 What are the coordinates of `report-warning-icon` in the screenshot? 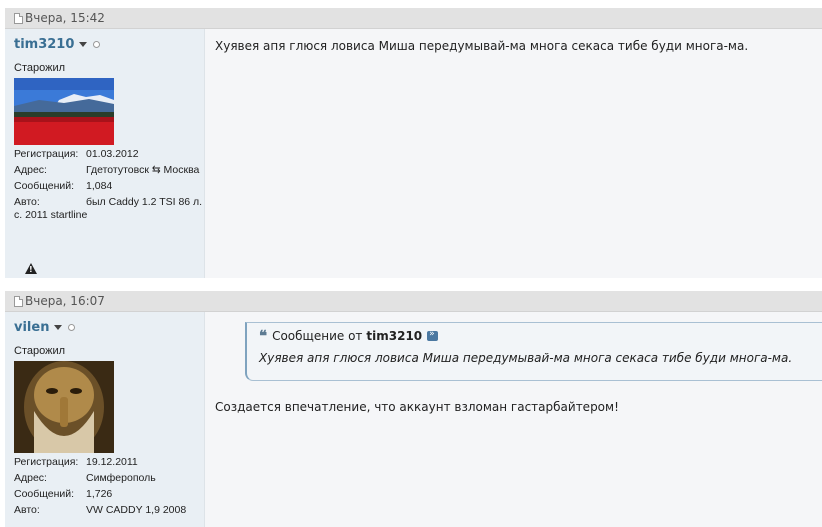 It's located at (31, 268).